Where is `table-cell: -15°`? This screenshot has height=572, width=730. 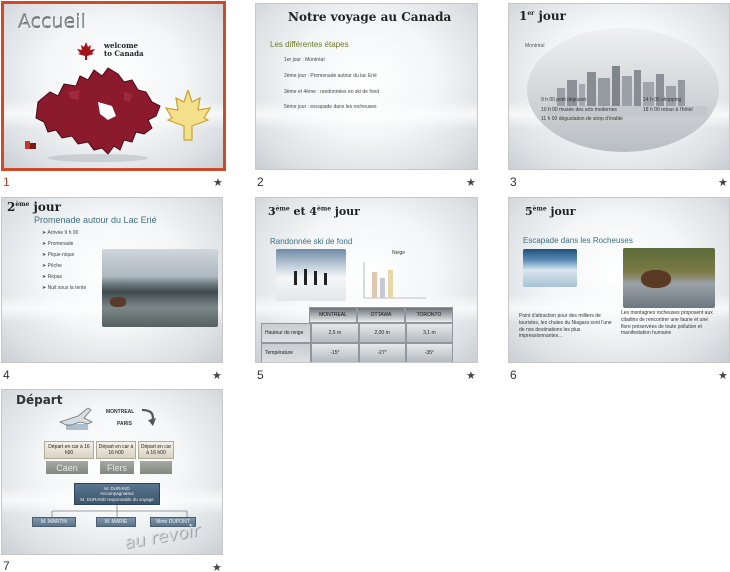
table-cell: -15° is located at coordinates (335, 352).